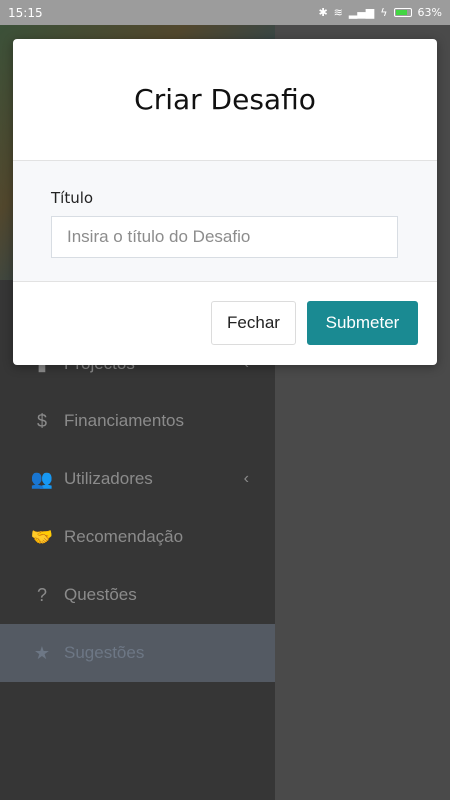 This screenshot has width=450, height=800. I want to click on star-icon: ★, so click(42, 652).